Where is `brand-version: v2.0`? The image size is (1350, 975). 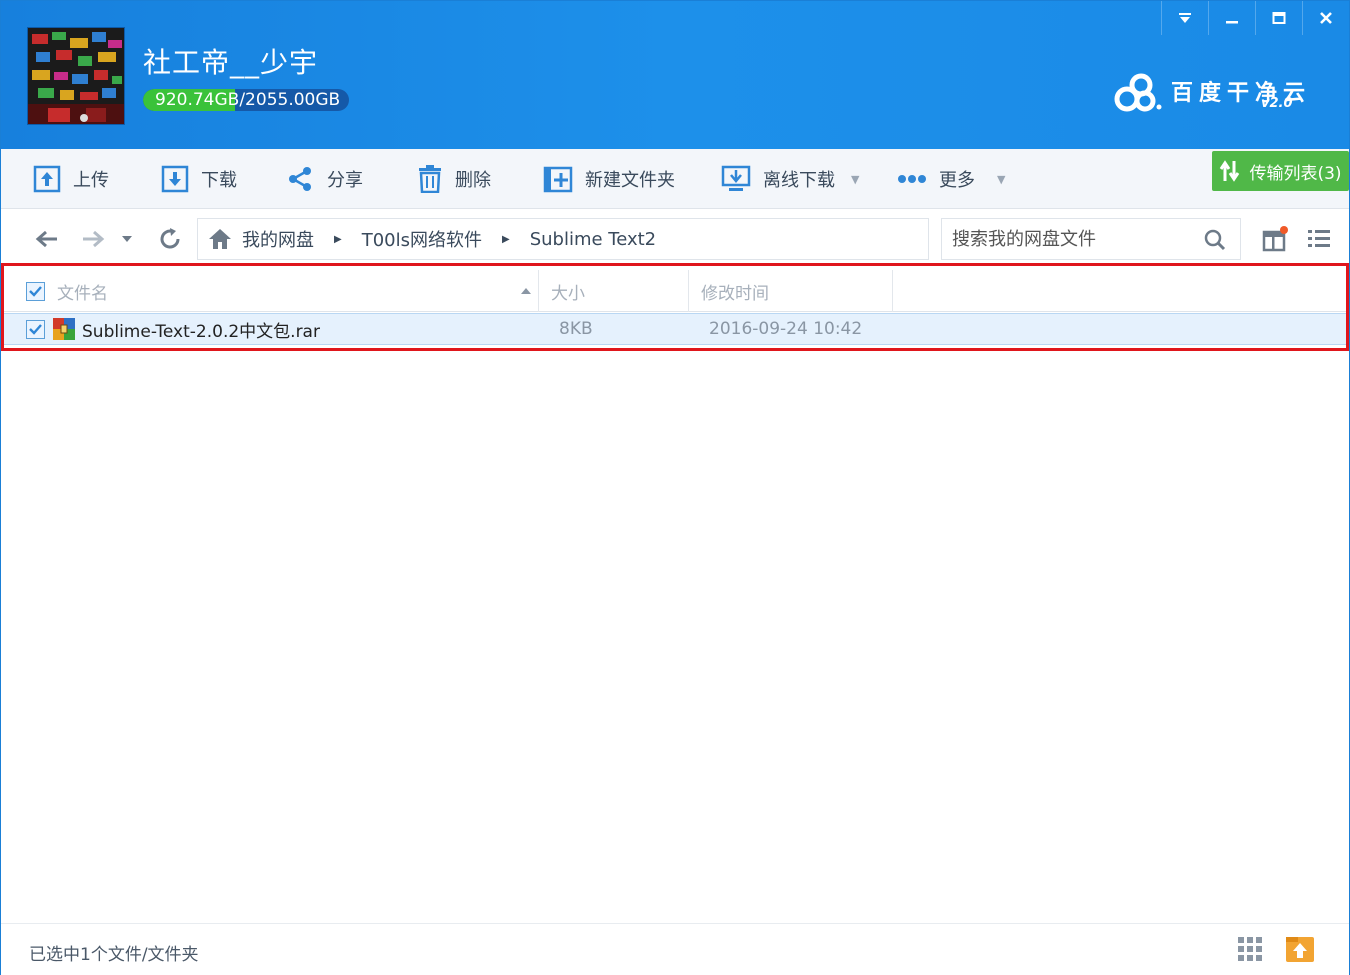
brand-version: v2.0 is located at coordinates (1277, 103).